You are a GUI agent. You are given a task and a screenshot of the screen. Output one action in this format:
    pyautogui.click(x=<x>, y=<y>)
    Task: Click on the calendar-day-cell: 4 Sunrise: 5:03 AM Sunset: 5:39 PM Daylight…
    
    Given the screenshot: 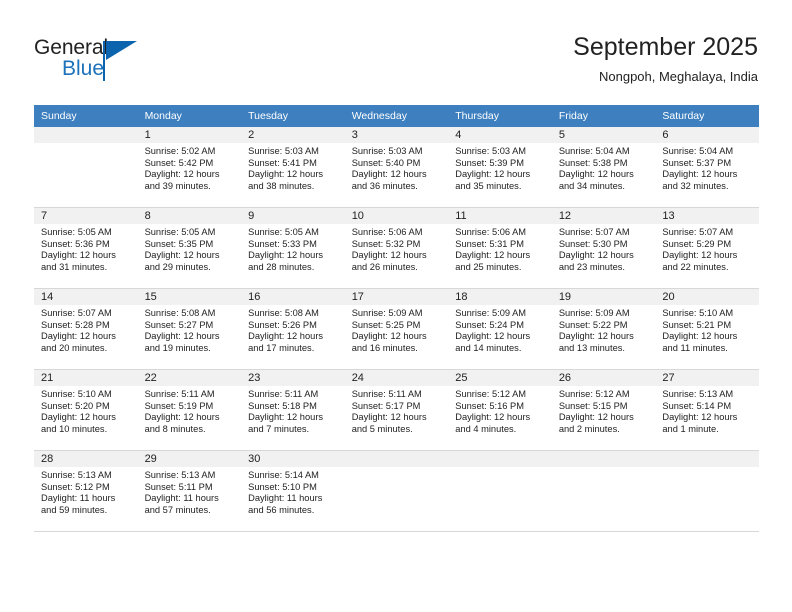 What is the action you would take?
    pyautogui.click(x=500, y=167)
    